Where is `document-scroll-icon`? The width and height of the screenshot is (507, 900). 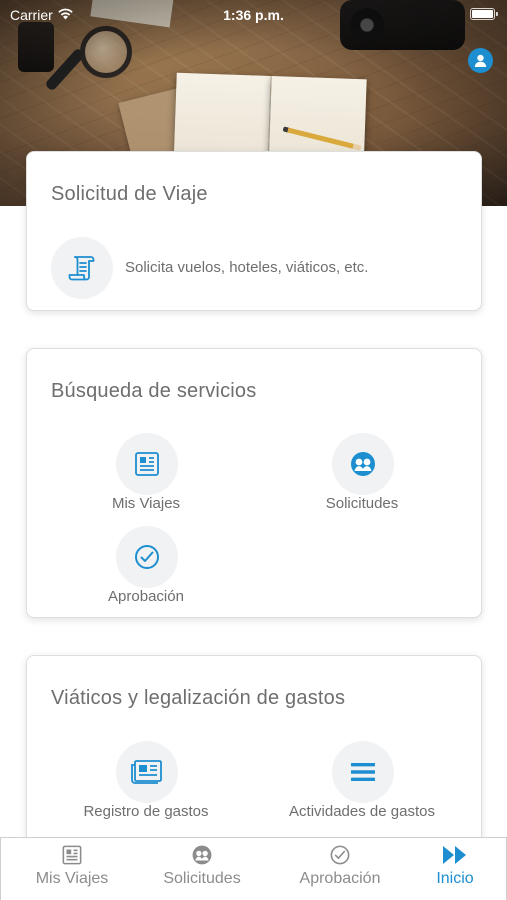
document-scroll-icon is located at coordinates (81, 268).